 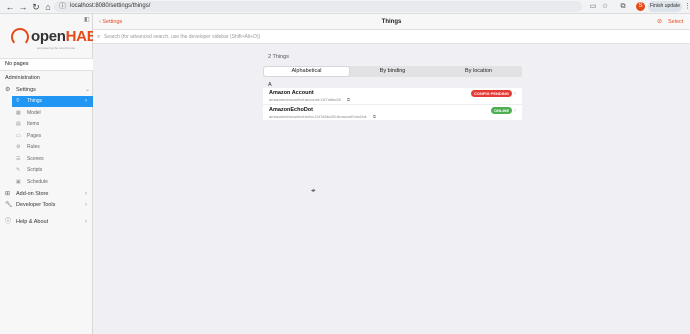 I want to click on sidebar-item-help-about: ⓘ Help & About ›, so click(x=46, y=222).